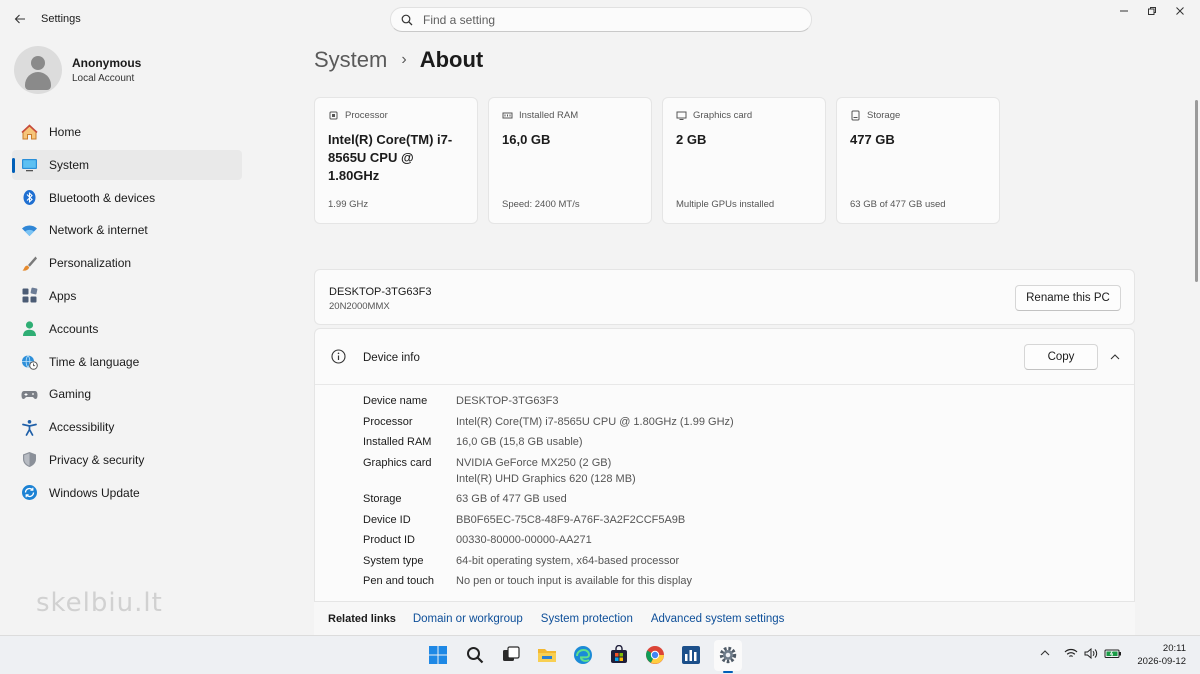 Image resolution: width=1200 pixels, height=674 pixels. I want to click on link-domain-workgroup: Domain or workgroup, so click(468, 619).